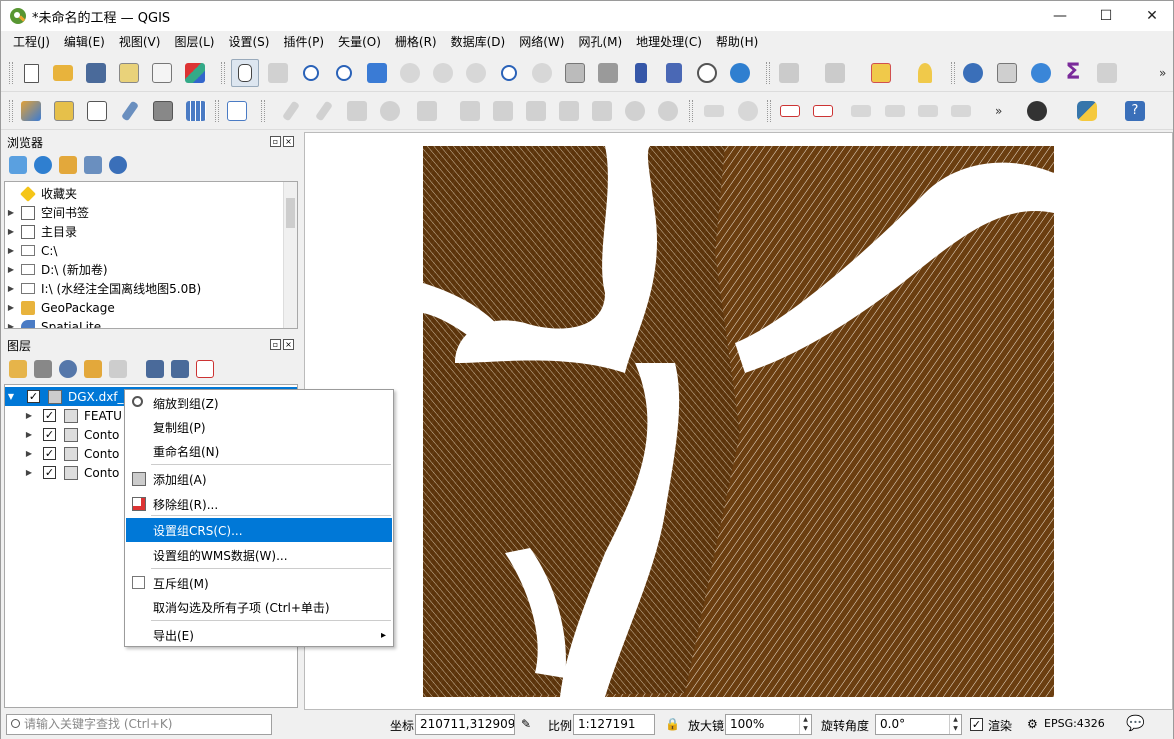  What do you see at coordinates (961, 111) in the screenshot?
I see `move-label-button` at bounding box center [961, 111].